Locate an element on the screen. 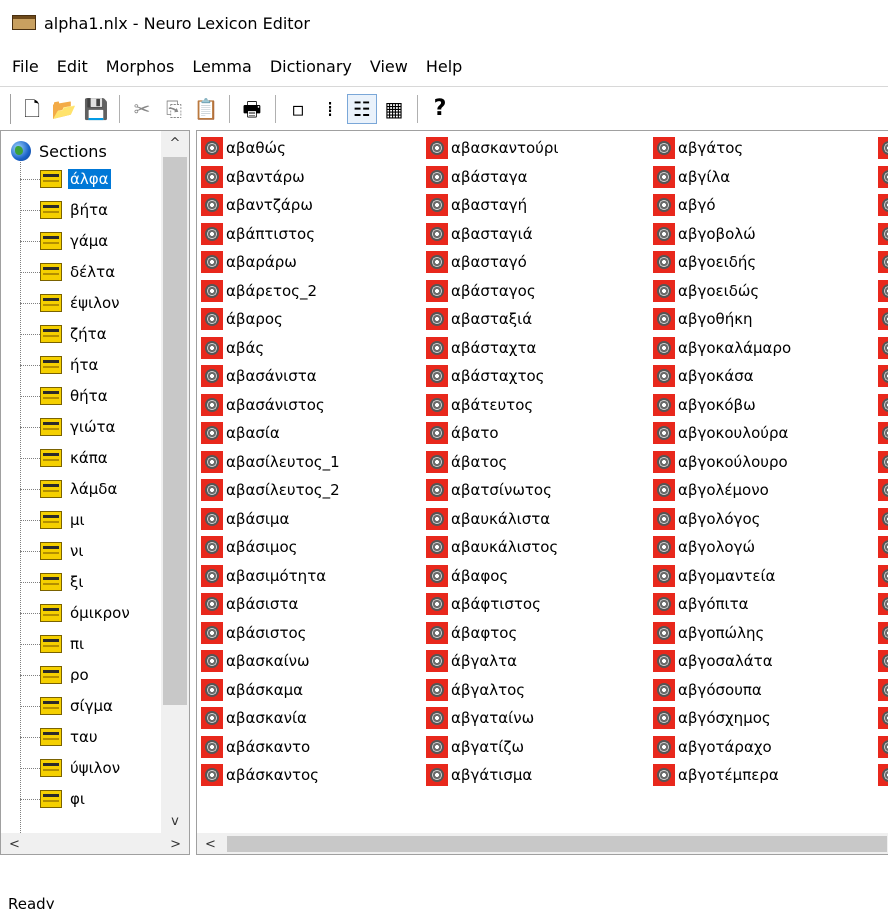  word-list-item: αβάρετος_2 is located at coordinates (316, 291).